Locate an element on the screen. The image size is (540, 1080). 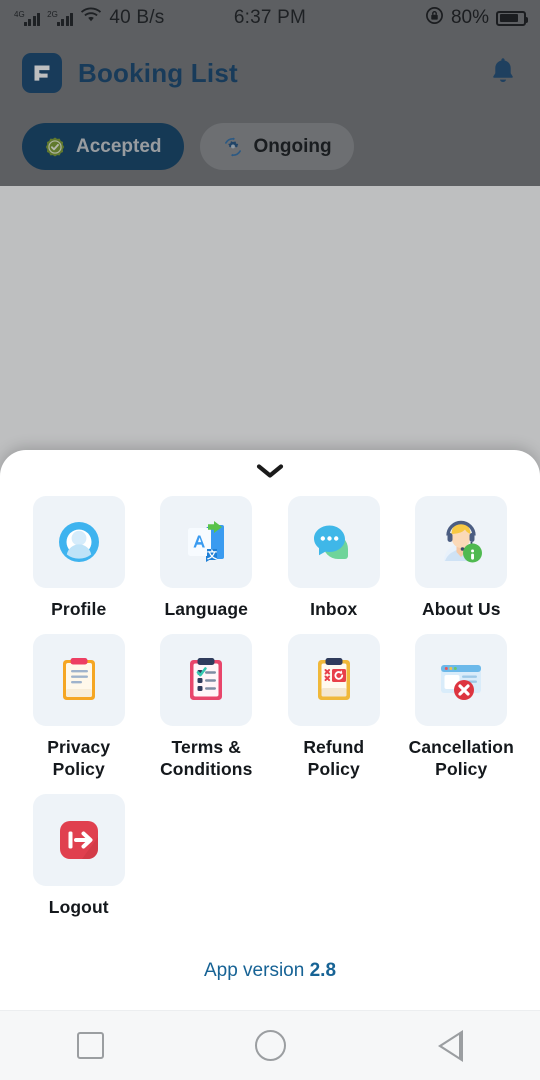
menu-item-label: Logout is located at coordinates (78, 907).